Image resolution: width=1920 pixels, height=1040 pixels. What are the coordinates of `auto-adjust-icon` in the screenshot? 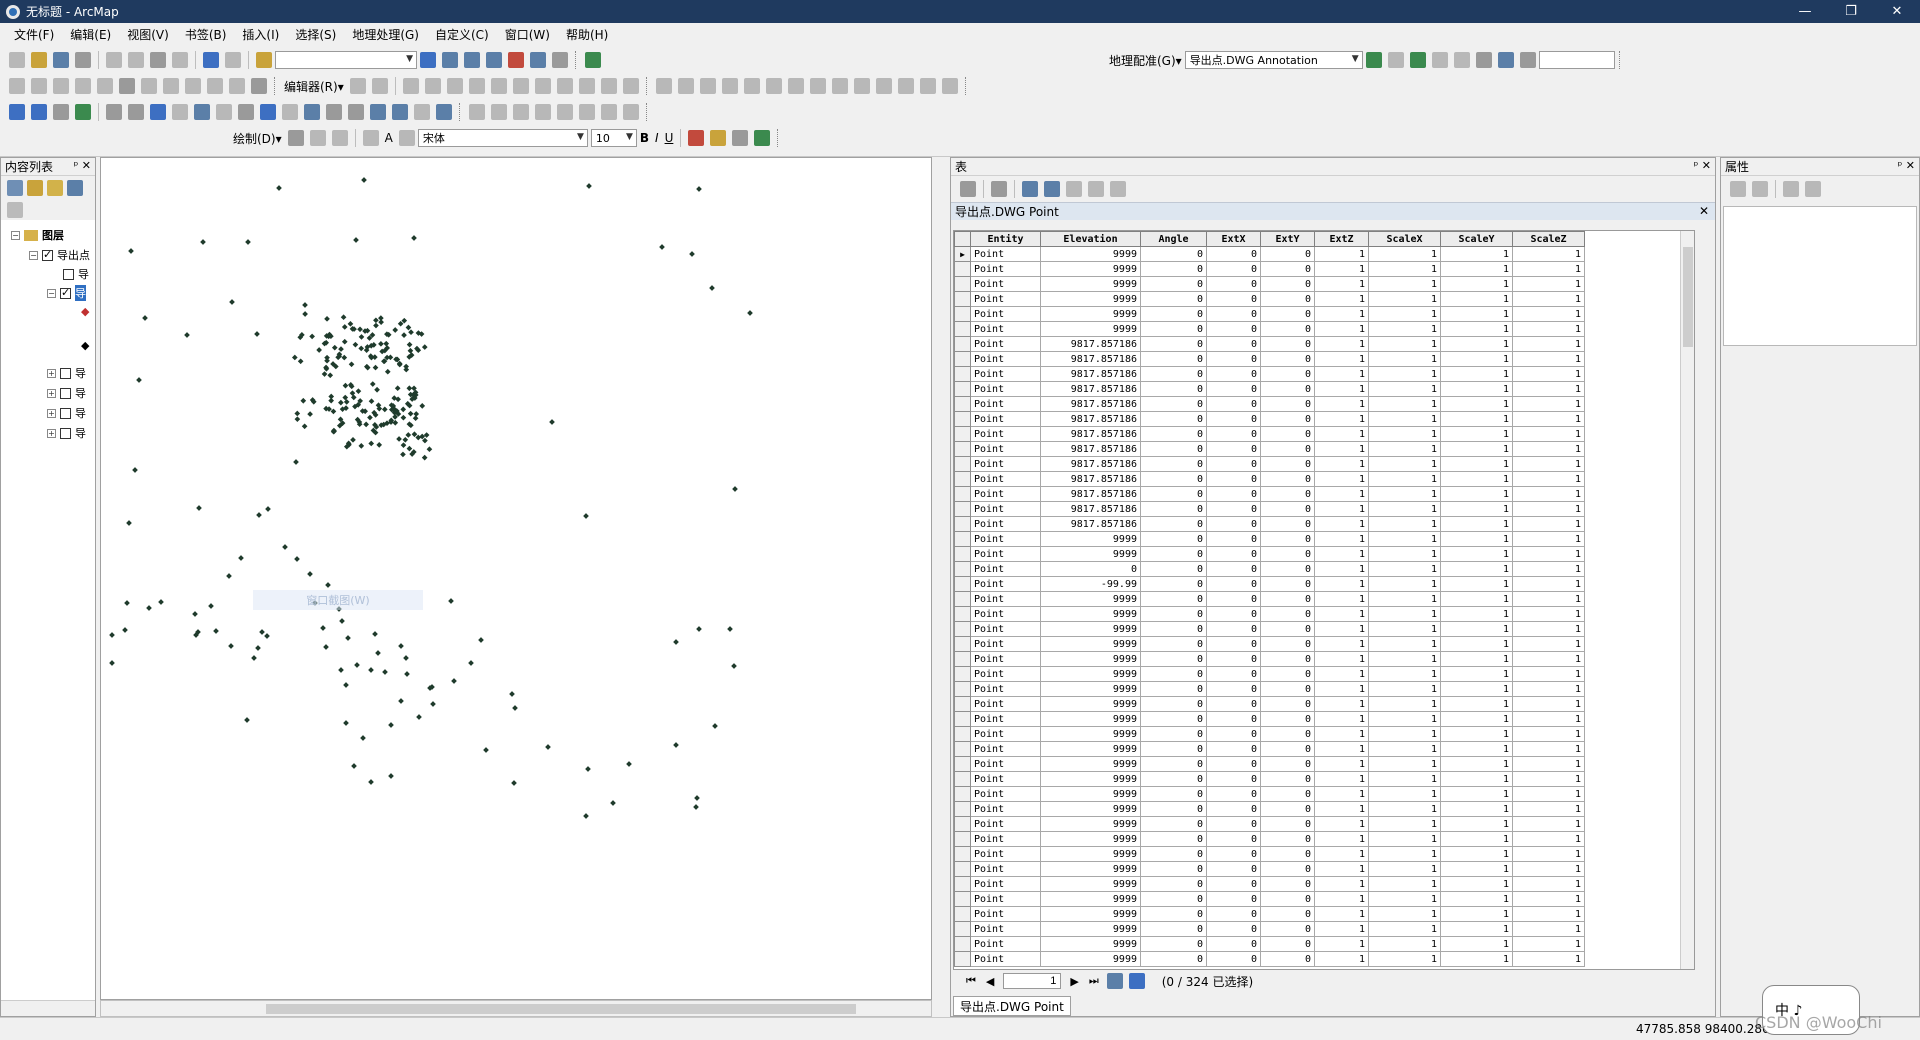 It's located at (1395, 60).